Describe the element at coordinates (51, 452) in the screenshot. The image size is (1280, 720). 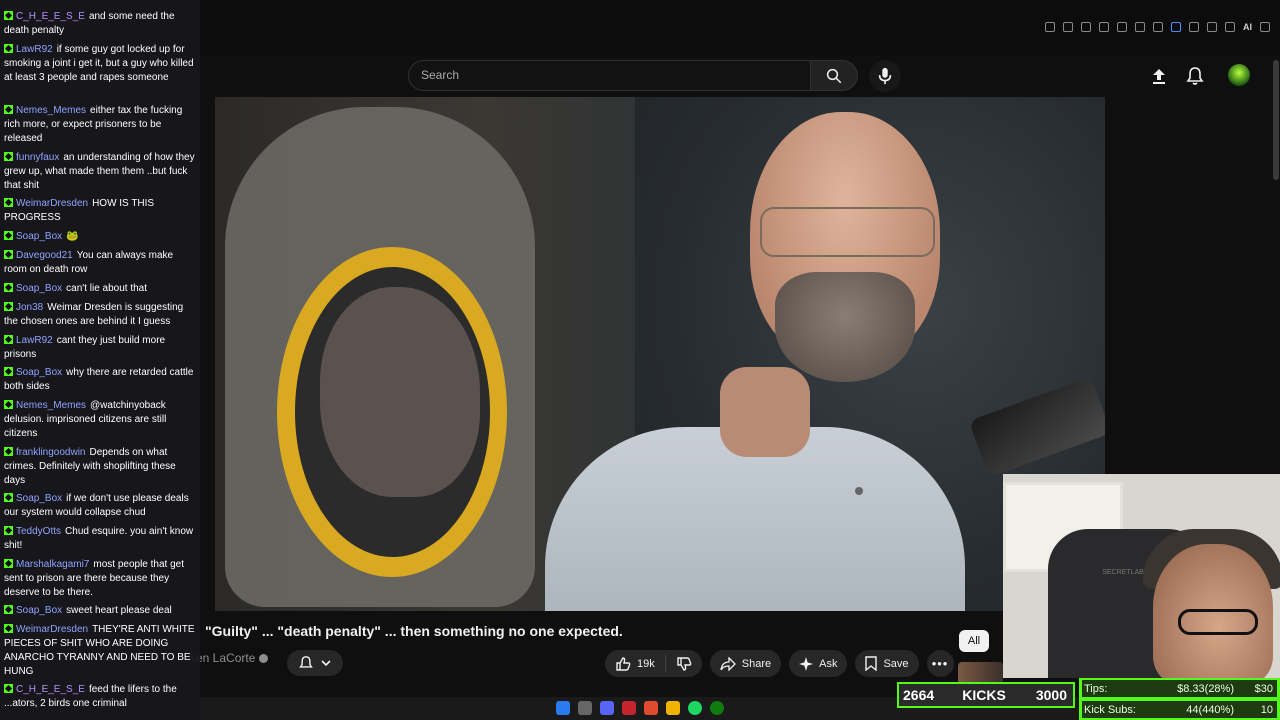
I see `chat-username: franklingoodwin` at that location.